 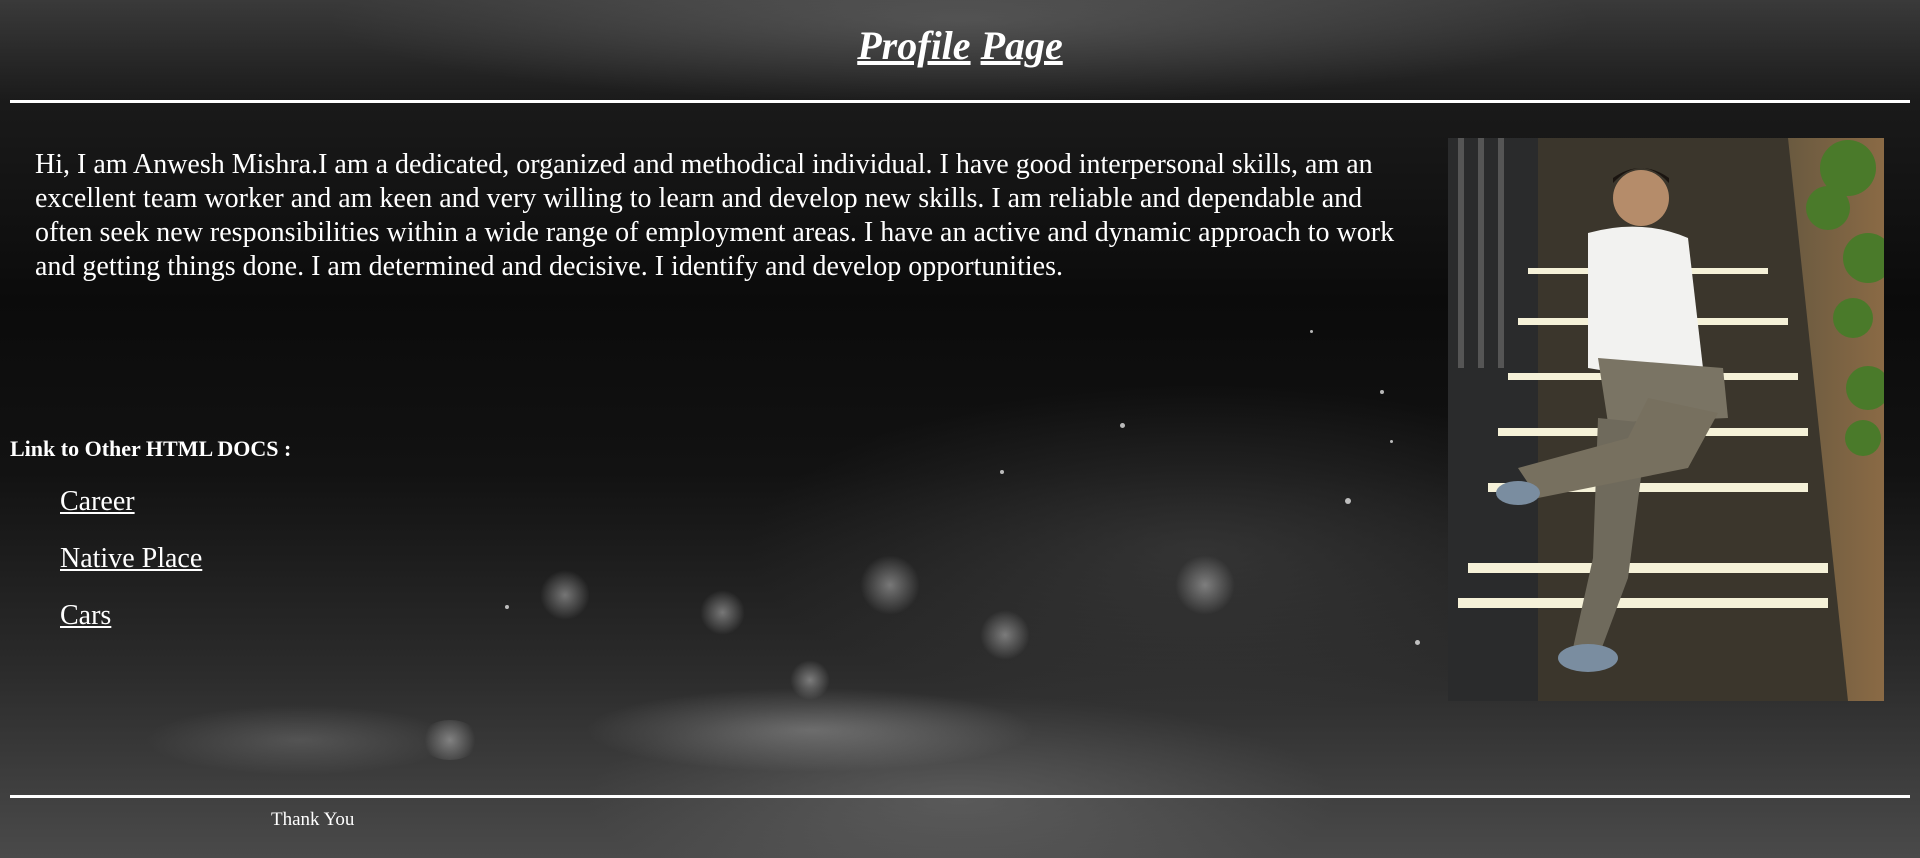 What do you see at coordinates (85, 615) in the screenshot?
I see `cars-link: Cars` at bounding box center [85, 615].